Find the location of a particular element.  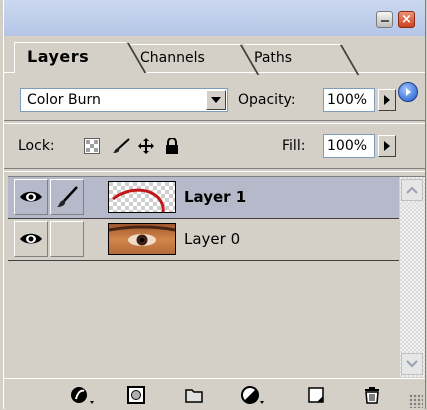

lock-paint-icon is located at coordinates (121, 146).